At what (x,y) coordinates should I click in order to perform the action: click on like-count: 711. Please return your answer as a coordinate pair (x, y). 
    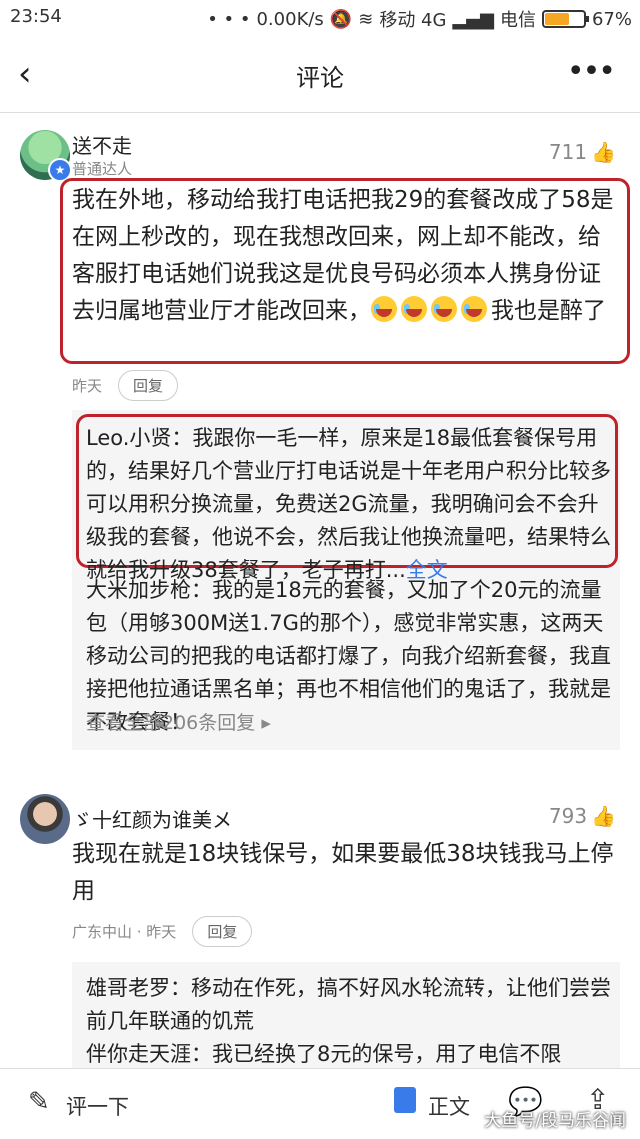
    Looking at the image, I should click on (568, 152).